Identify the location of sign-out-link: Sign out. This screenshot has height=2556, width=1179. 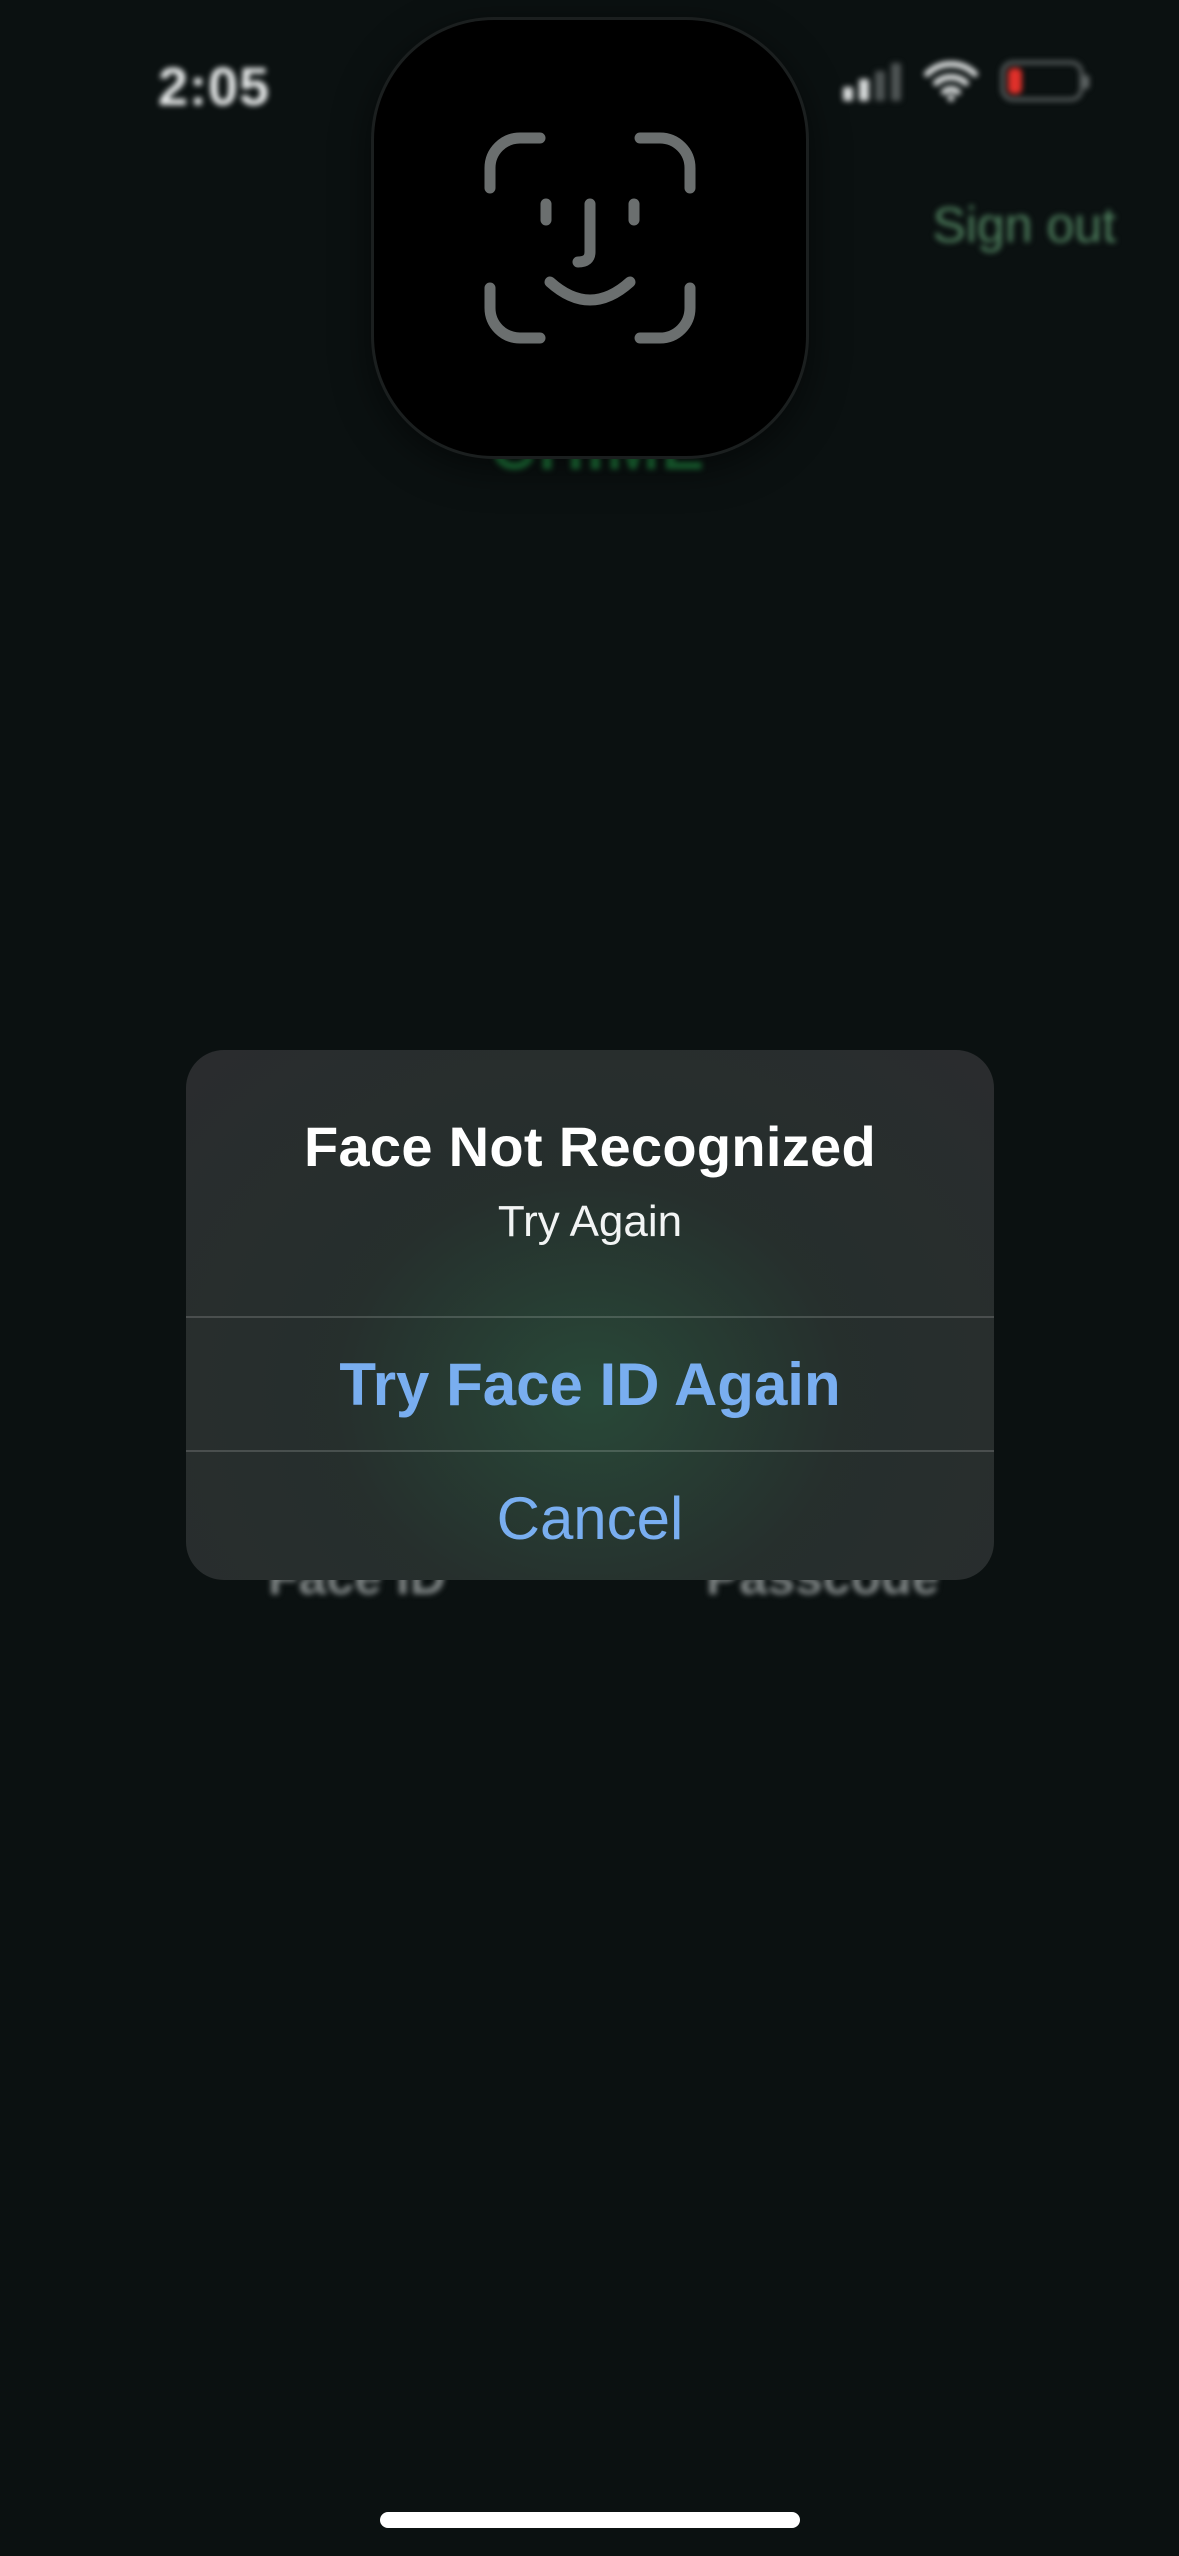
(1024, 225).